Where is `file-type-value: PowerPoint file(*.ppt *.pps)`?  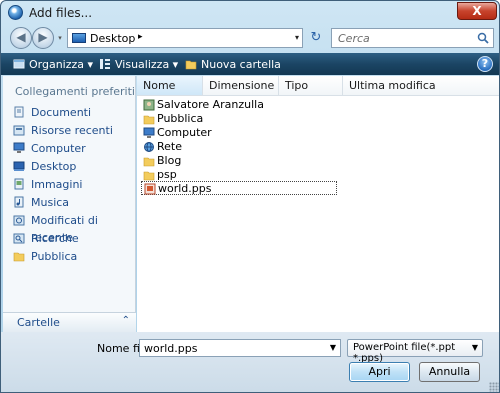 file-type-value: PowerPoint file(*.ppt *.pps) is located at coordinates (404, 353).